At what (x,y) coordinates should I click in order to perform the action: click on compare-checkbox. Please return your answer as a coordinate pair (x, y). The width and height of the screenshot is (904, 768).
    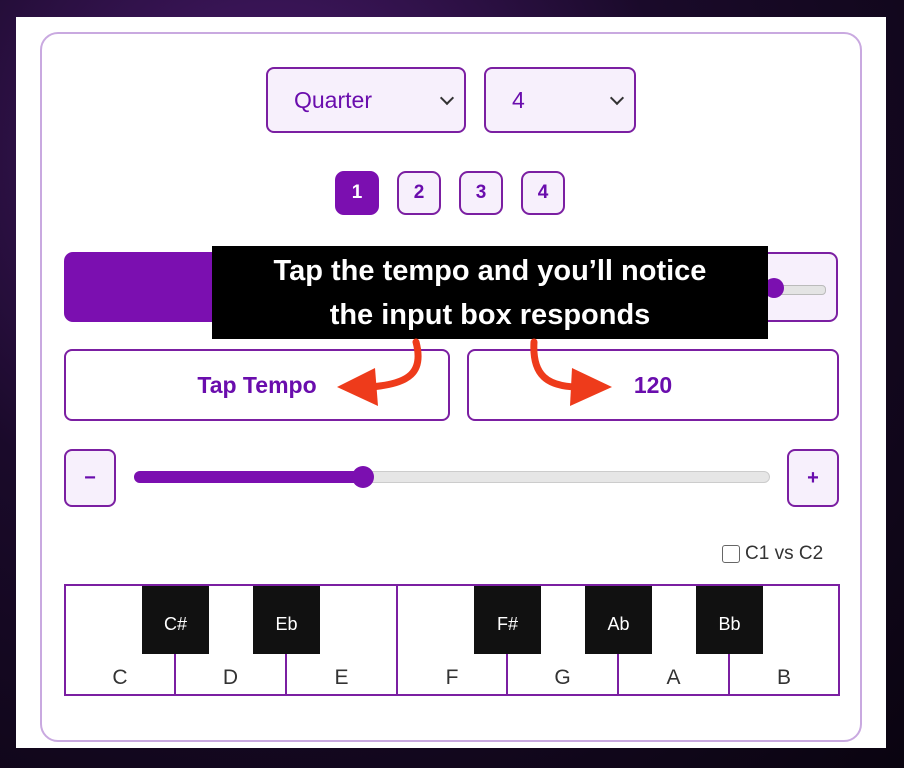
    Looking at the image, I should click on (731, 554).